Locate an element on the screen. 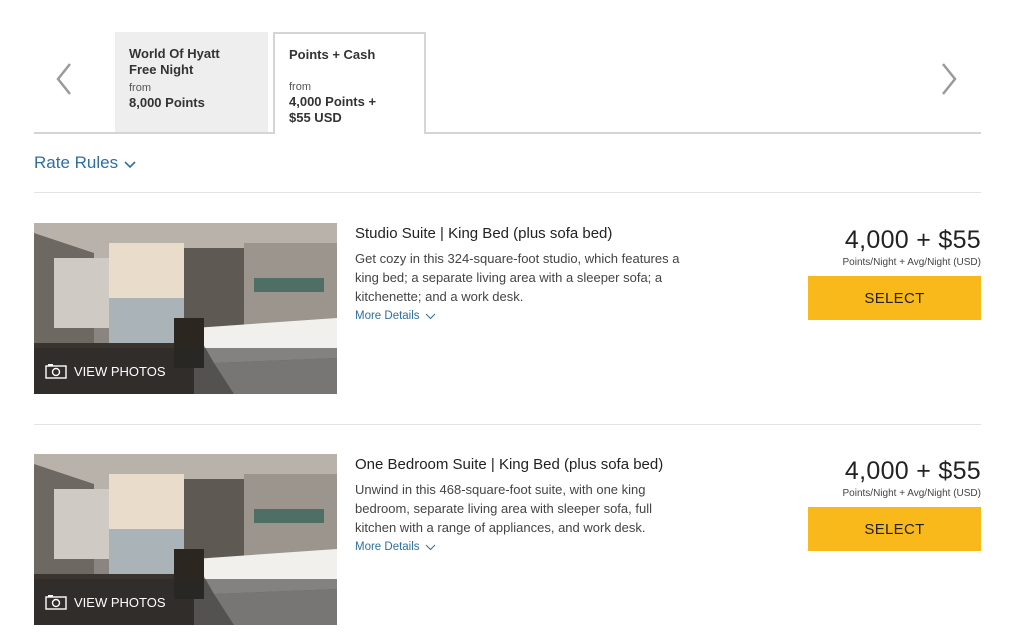 The image size is (1024, 633). chevron-left-icon is located at coordinates (63, 79).